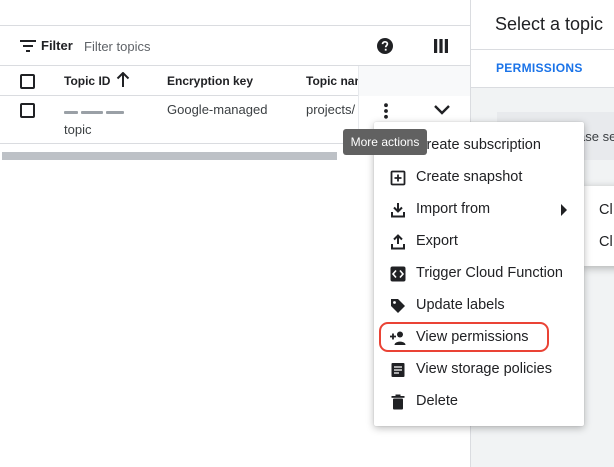 Image resolution: width=614 pixels, height=467 pixels. I want to click on sort-ascending-icon, so click(123, 80).